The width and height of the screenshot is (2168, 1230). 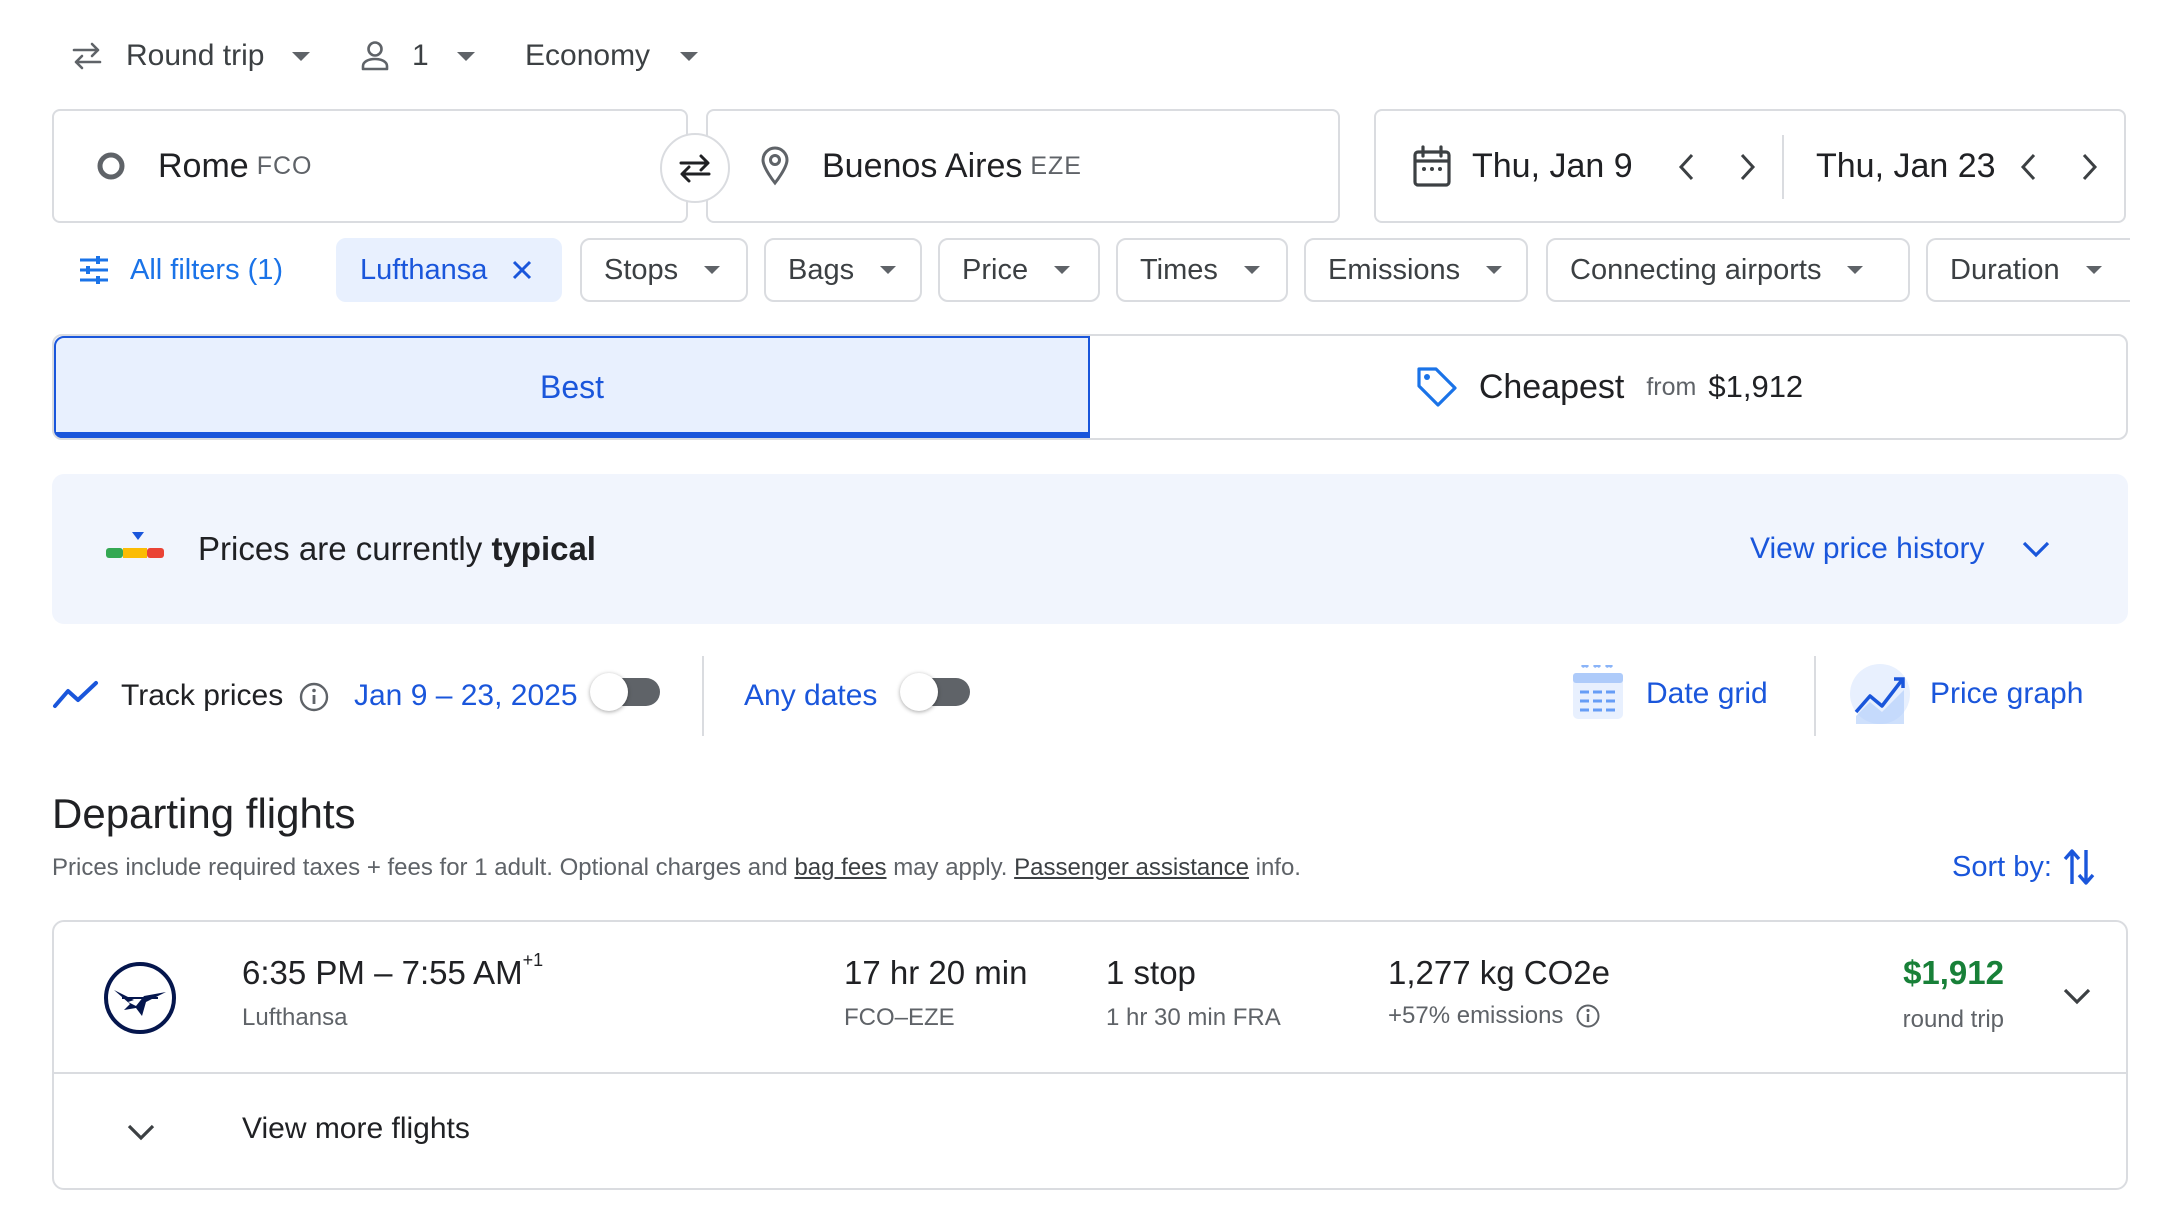 I want to click on origin-field: Rome FCO, so click(x=370, y=166).